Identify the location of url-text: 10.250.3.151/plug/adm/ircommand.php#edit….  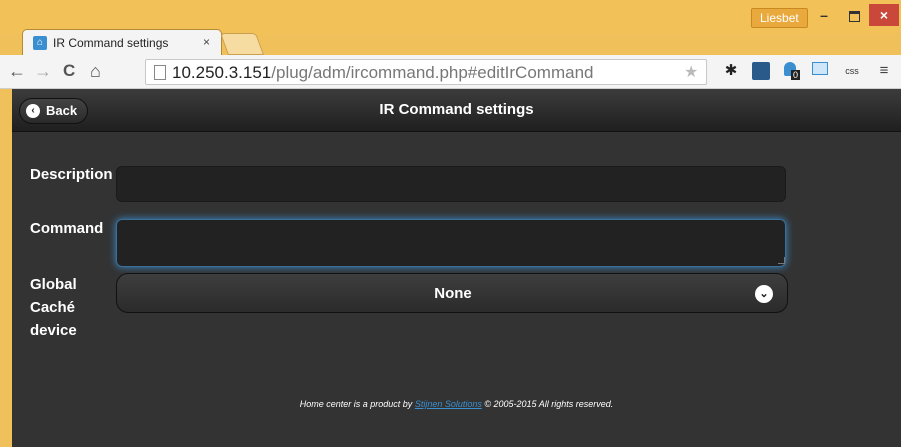
(382, 73).